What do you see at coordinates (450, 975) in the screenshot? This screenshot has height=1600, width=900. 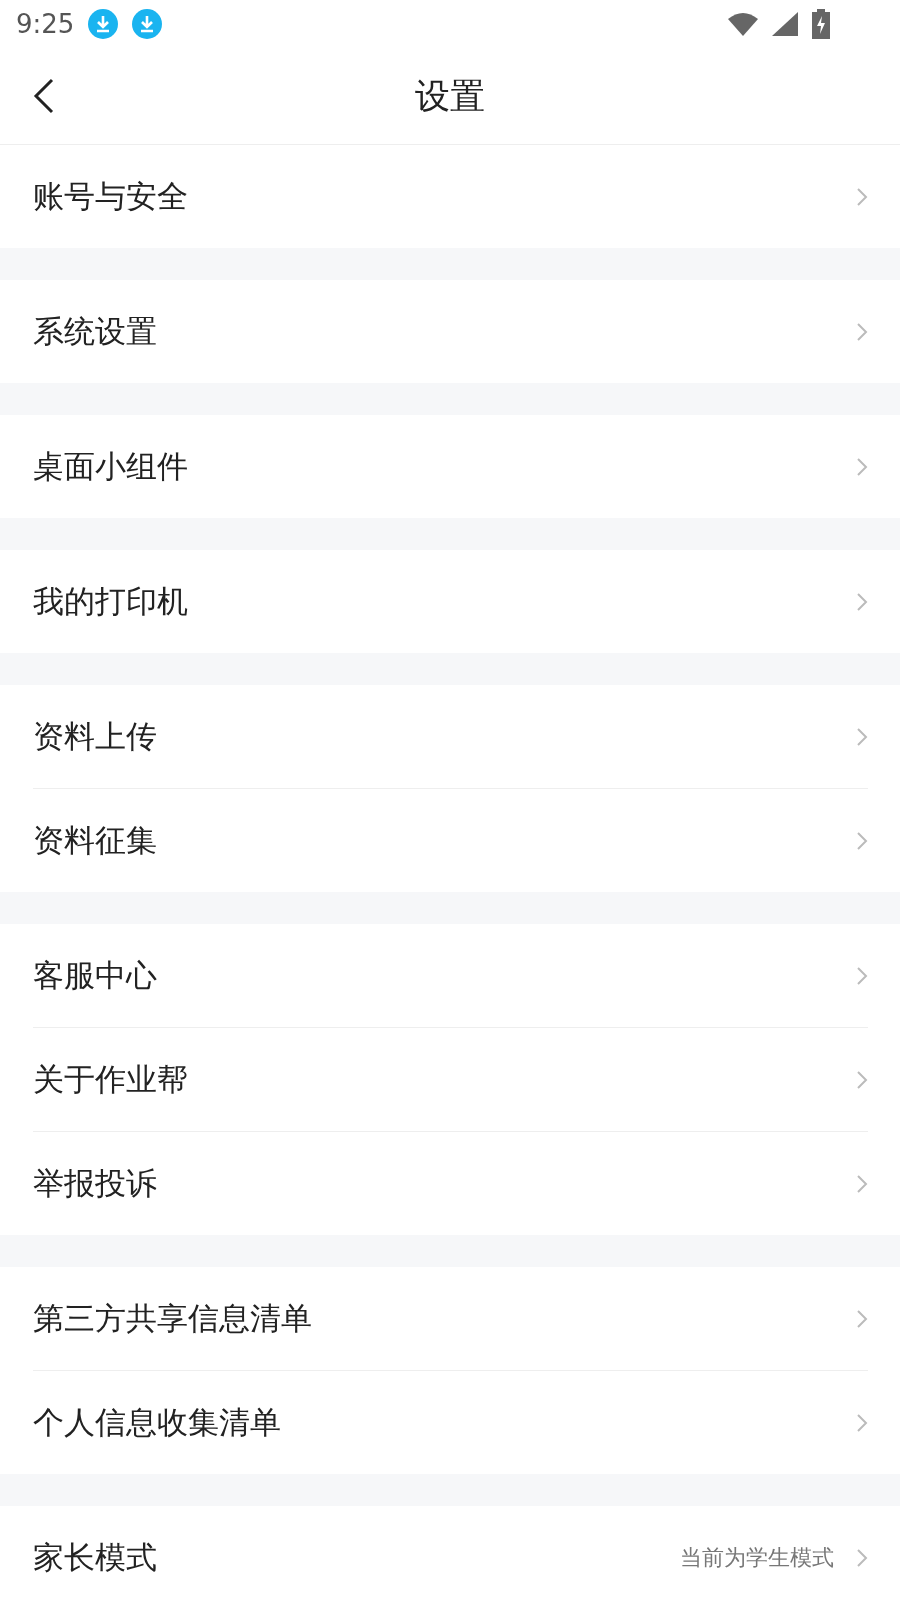 I see `settings-item: 客服中心` at bounding box center [450, 975].